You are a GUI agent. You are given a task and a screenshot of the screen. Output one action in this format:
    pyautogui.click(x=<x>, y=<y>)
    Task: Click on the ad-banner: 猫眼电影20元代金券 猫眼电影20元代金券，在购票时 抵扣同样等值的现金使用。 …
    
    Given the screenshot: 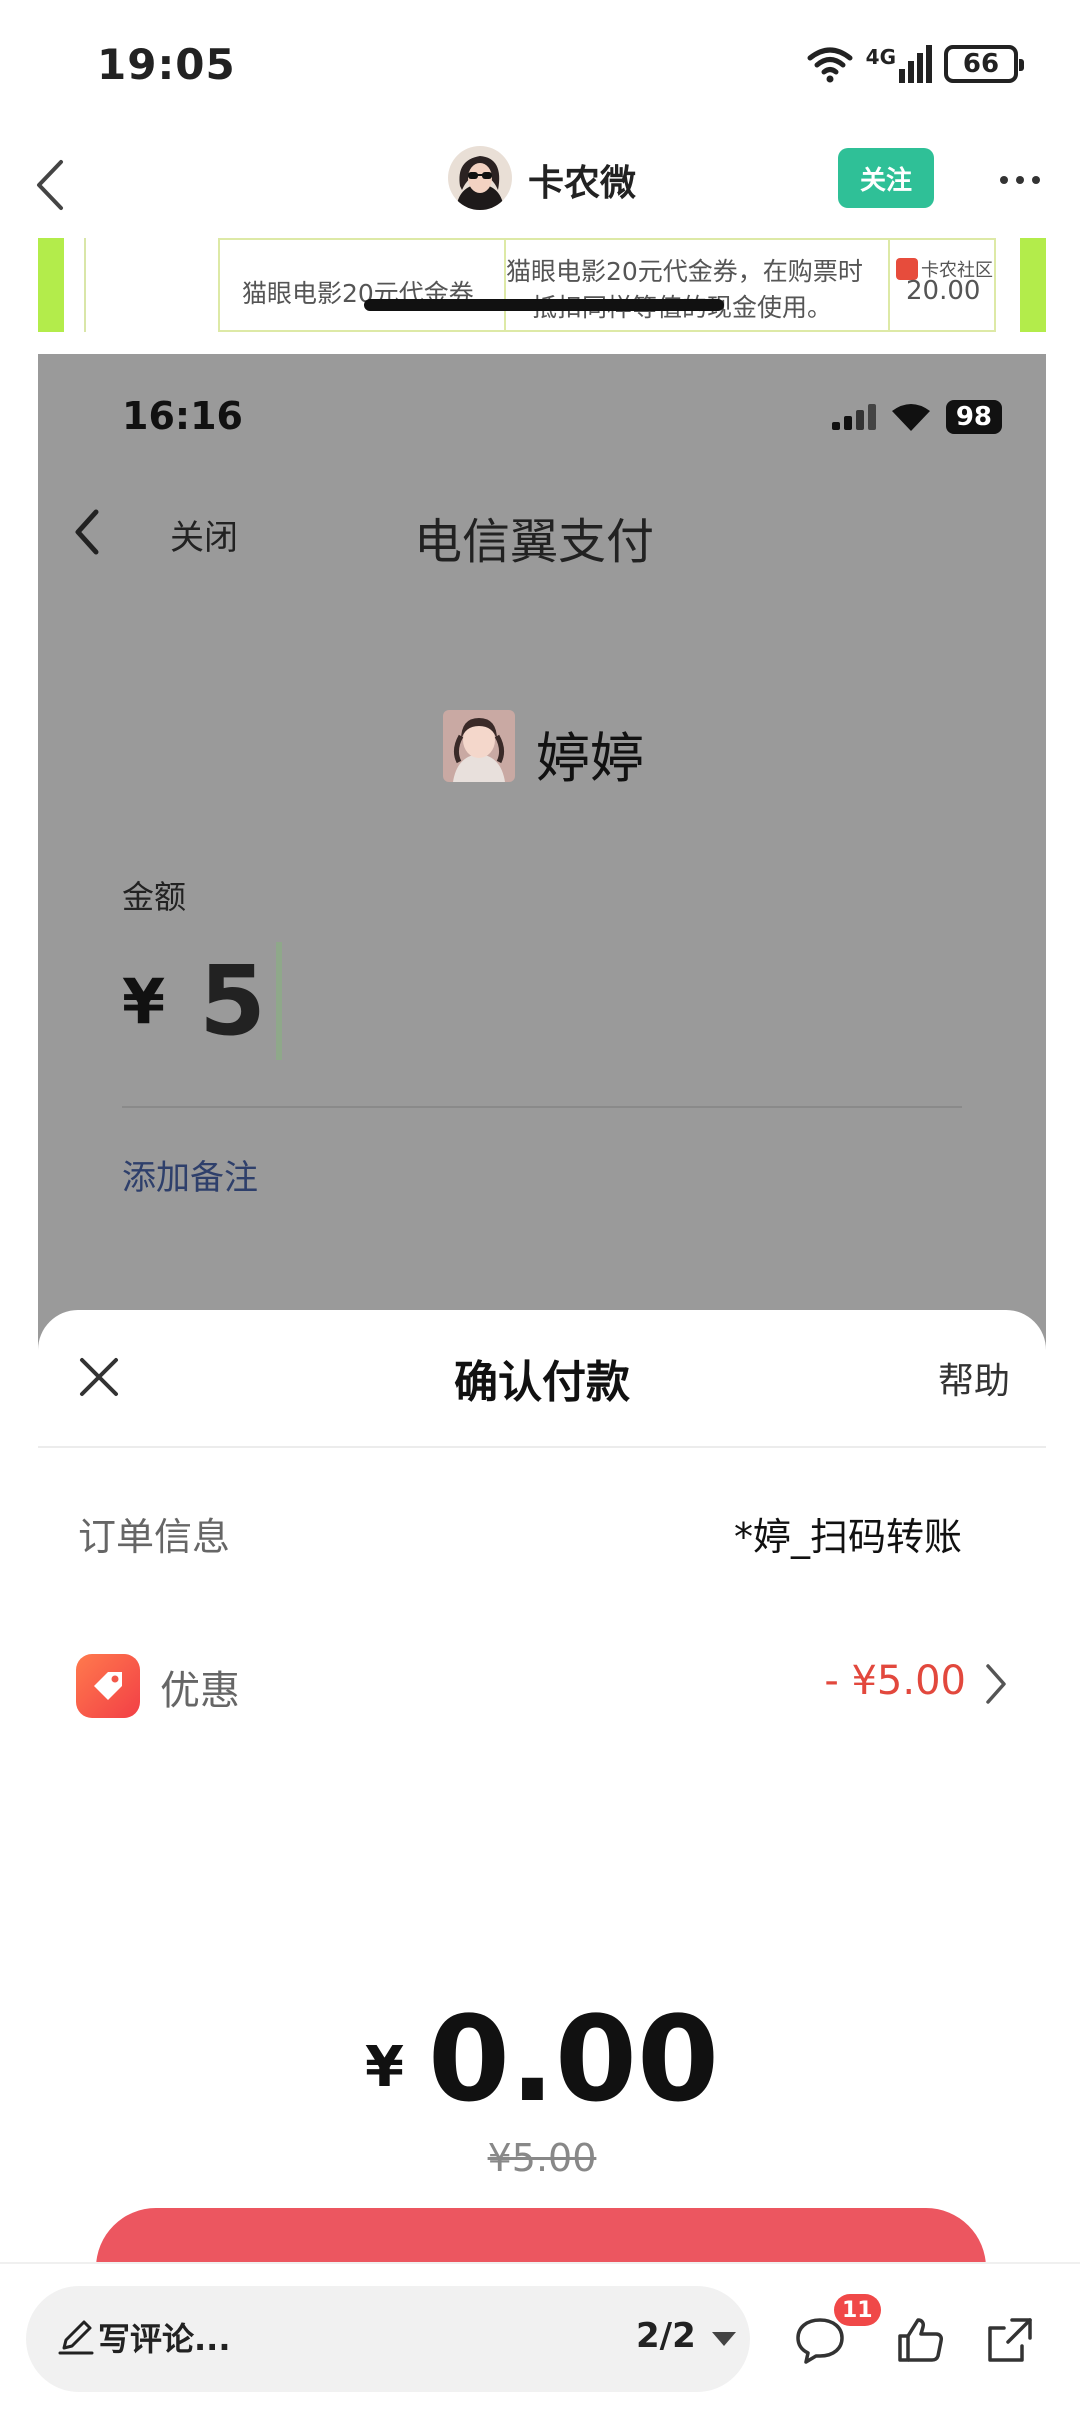 What is the action you would take?
    pyautogui.click(x=542, y=285)
    